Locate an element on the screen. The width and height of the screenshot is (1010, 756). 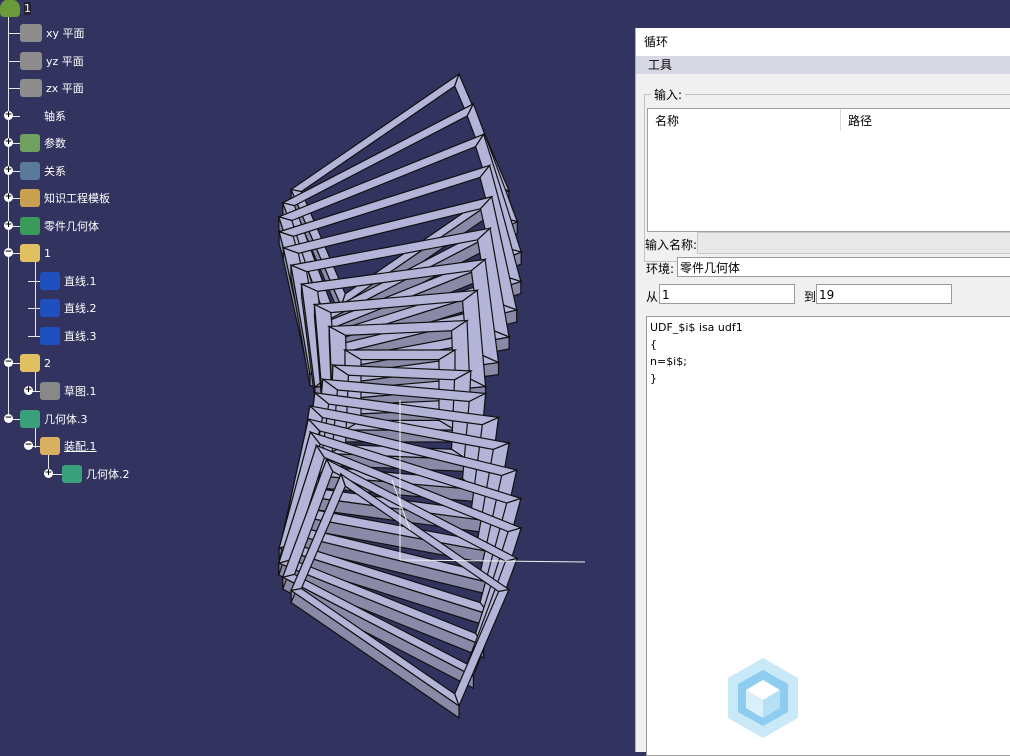
tree-item-label: 1 is located at coordinates (47, 253).